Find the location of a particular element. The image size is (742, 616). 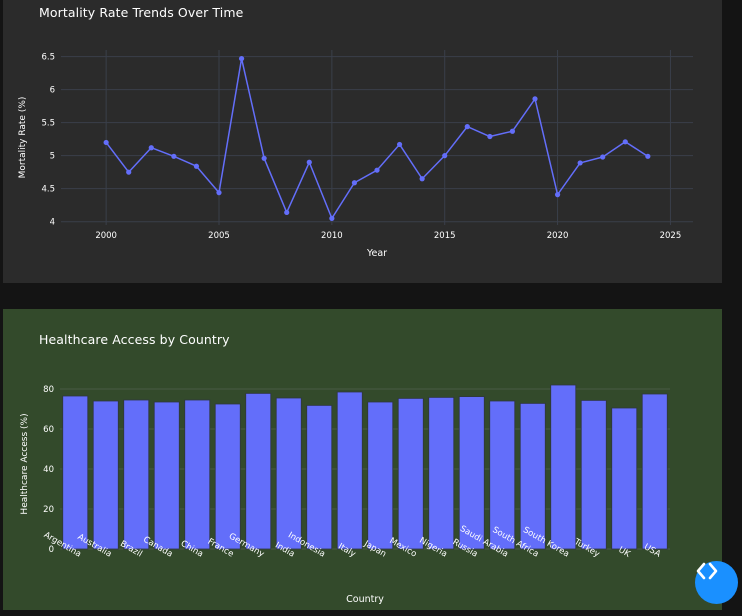

x-axis-title: Country is located at coordinates (365, 599).